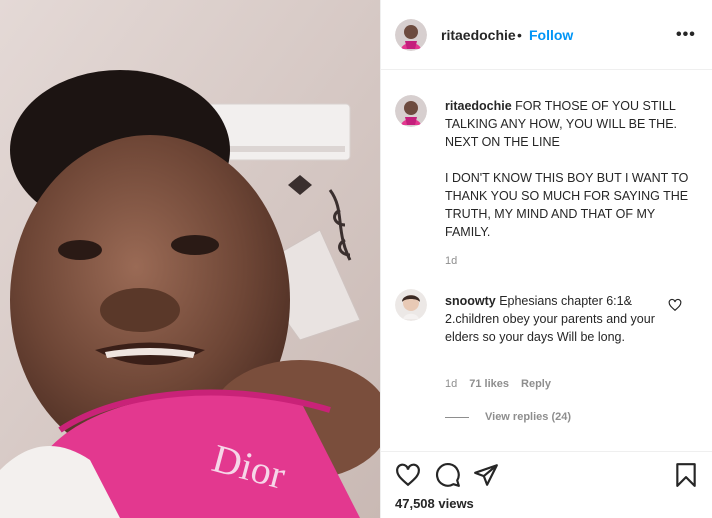  Describe the element at coordinates (411, 35) in the screenshot. I see `author-avatar` at that location.